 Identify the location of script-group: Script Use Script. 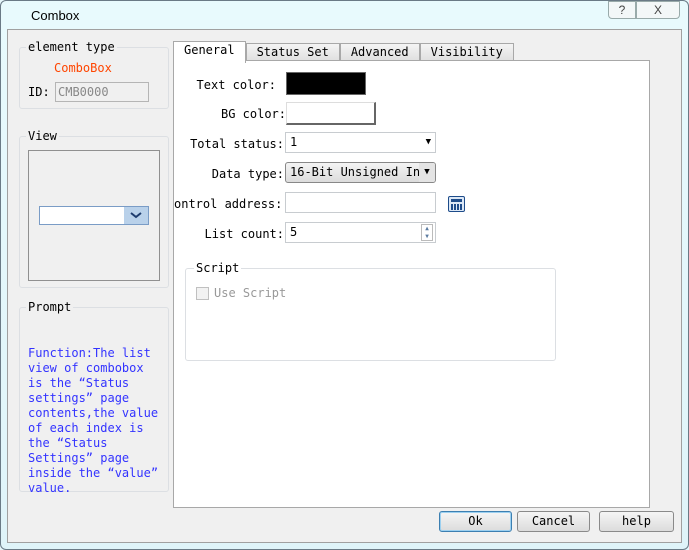
(370, 311).